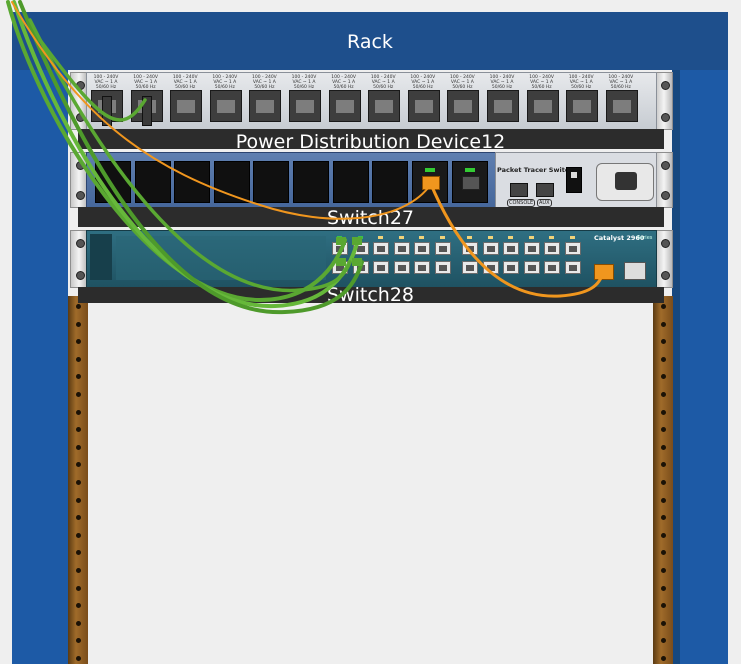  What do you see at coordinates (357, 241) in the screenshot?
I see `green-connector-b` at bounding box center [357, 241].